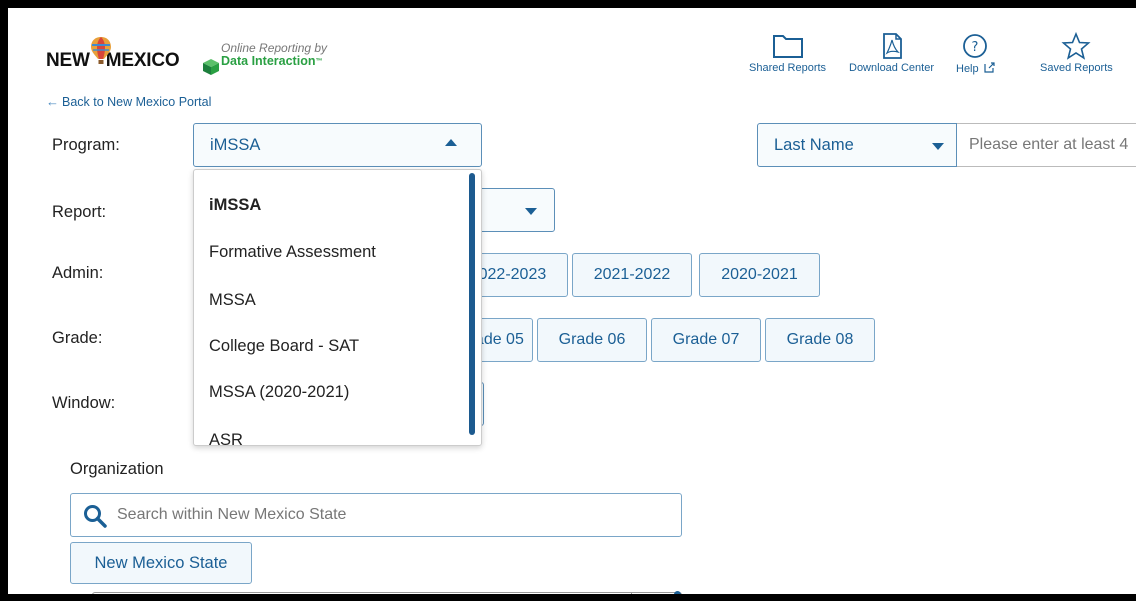 This screenshot has width=1136, height=601. What do you see at coordinates (989, 67) in the screenshot?
I see `external-link-icon` at bounding box center [989, 67].